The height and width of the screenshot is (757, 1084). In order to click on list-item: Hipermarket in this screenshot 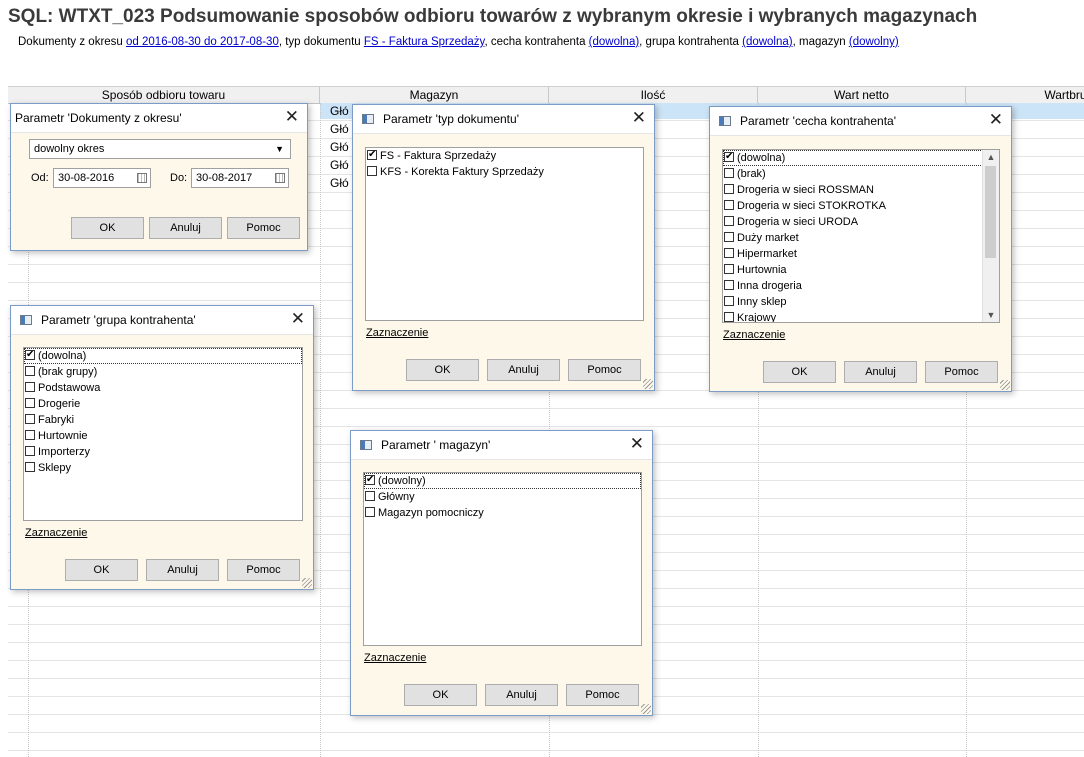, I will do `click(861, 254)`.